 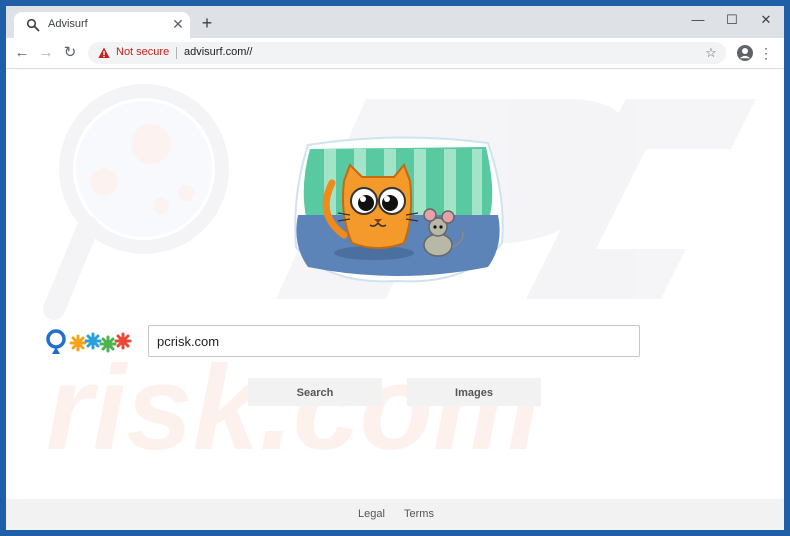 What do you see at coordinates (33, 25) in the screenshot?
I see `search-icon` at bounding box center [33, 25].